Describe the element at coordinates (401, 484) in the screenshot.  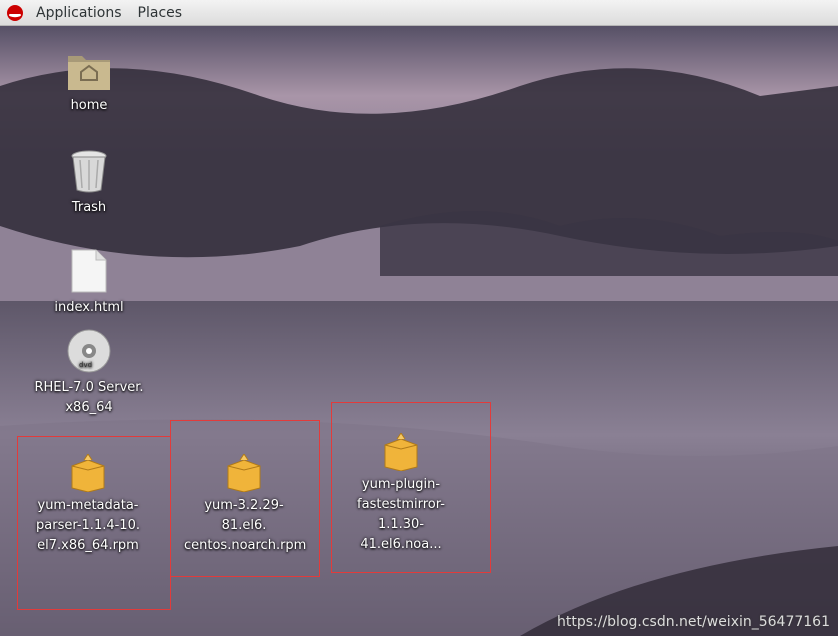
I see `rpm3-label-line1: yum-plugin-` at that location.